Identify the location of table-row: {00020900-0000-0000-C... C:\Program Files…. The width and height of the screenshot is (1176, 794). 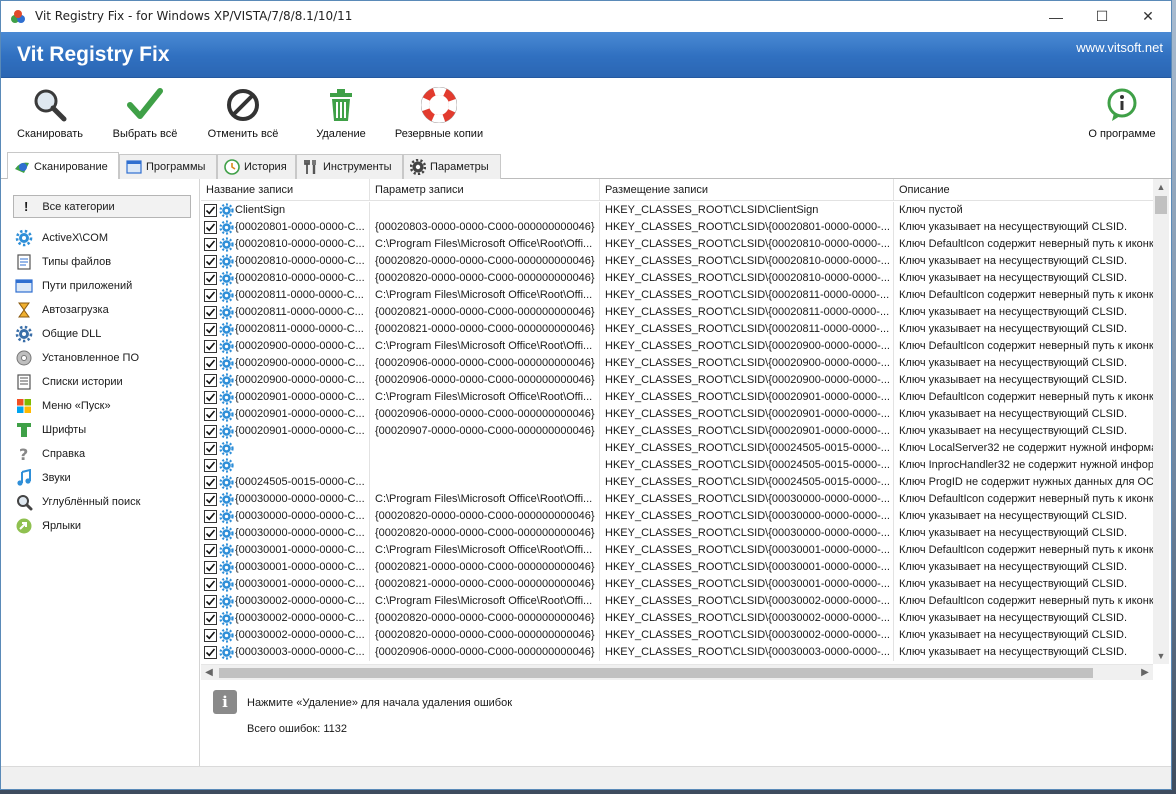
(677, 346).